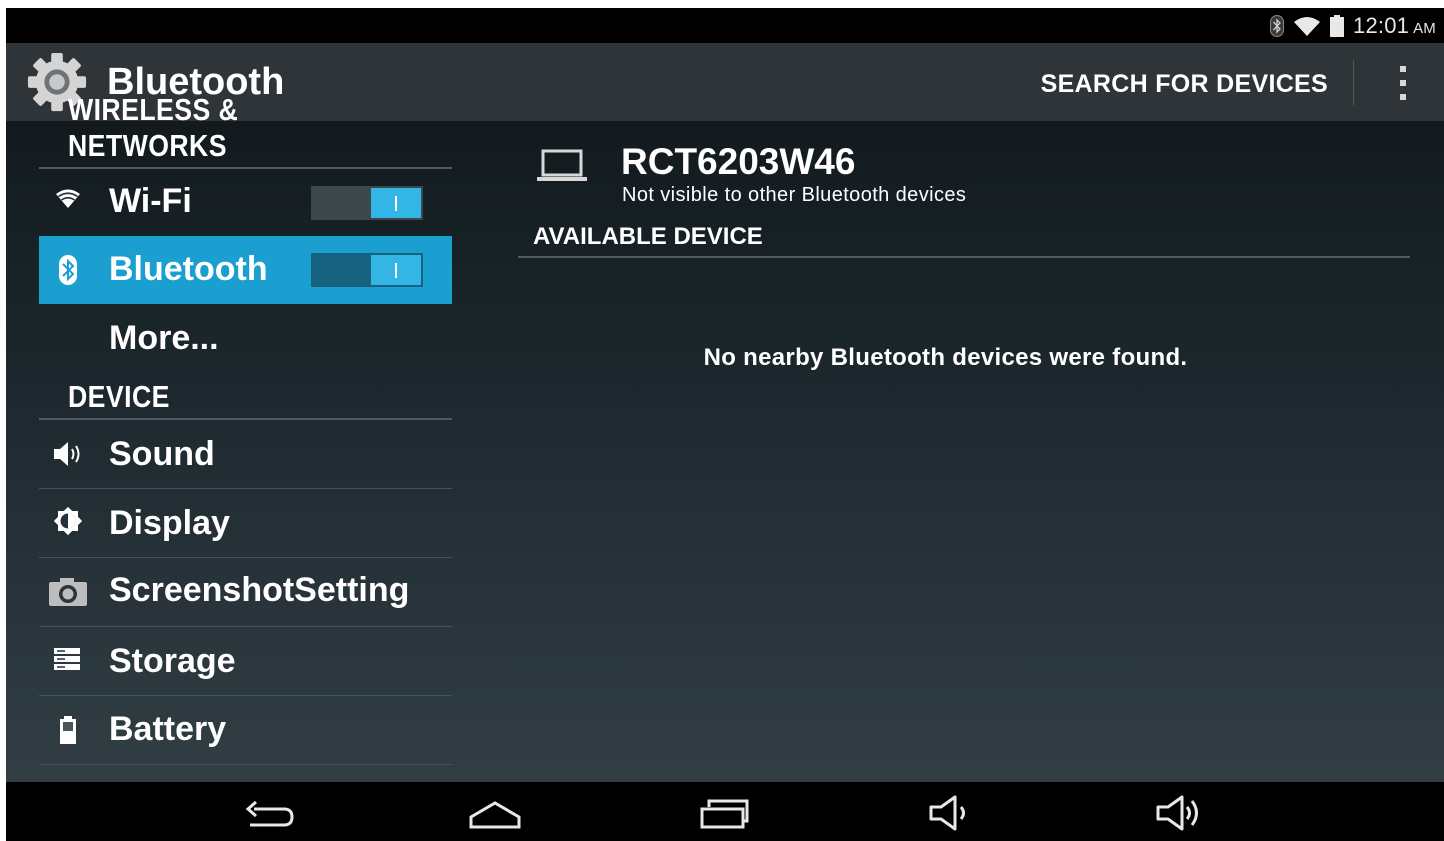 Image resolution: width=1444 pixels, height=841 pixels. What do you see at coordinates (725, 25) in the screenshot?
I see `status-bar: 12:01 AM` at bounding box center [725, 25].